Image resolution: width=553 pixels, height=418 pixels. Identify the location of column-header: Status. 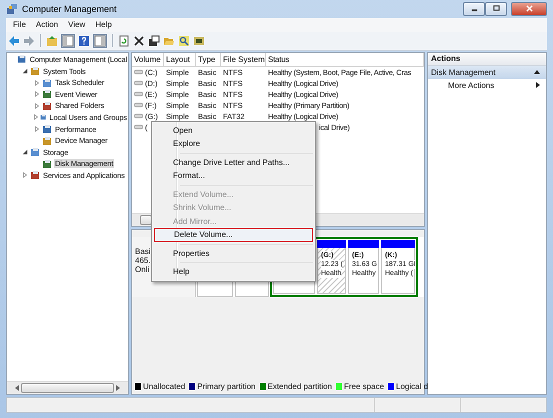
(345, 59).